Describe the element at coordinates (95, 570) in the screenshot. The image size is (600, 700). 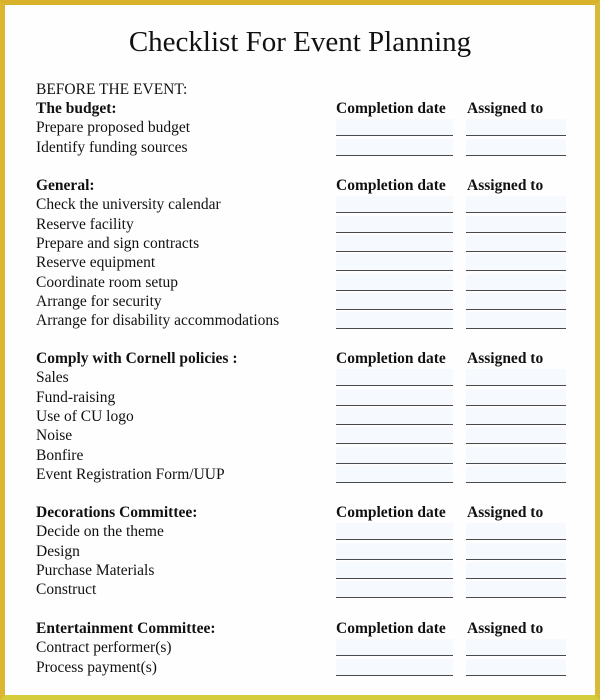
I see `task-label: Purchase Materials` at that location.